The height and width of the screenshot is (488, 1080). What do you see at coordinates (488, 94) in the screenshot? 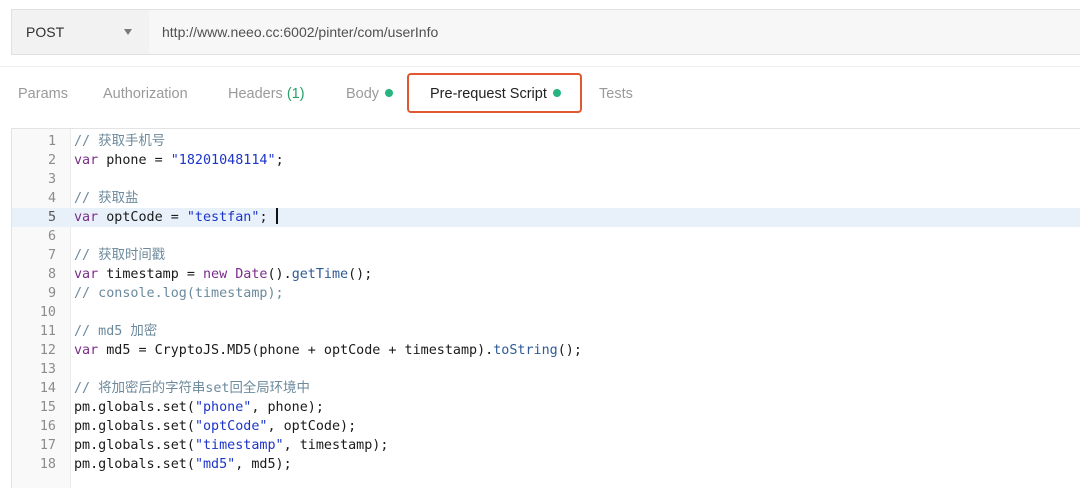
I see `tab-label: Pre-request Script` at bounding box center [488, 94].